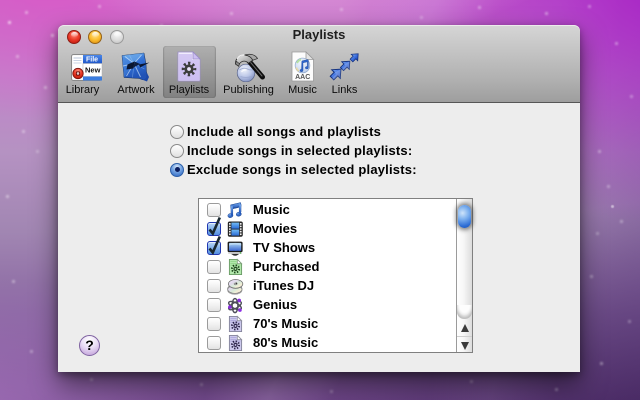 The width and height of the screenshot is (640, 400). What do you see at coordinates (91, 60) in the screenshot?
I see `svg-text: File` at bounding box center [91, 60].